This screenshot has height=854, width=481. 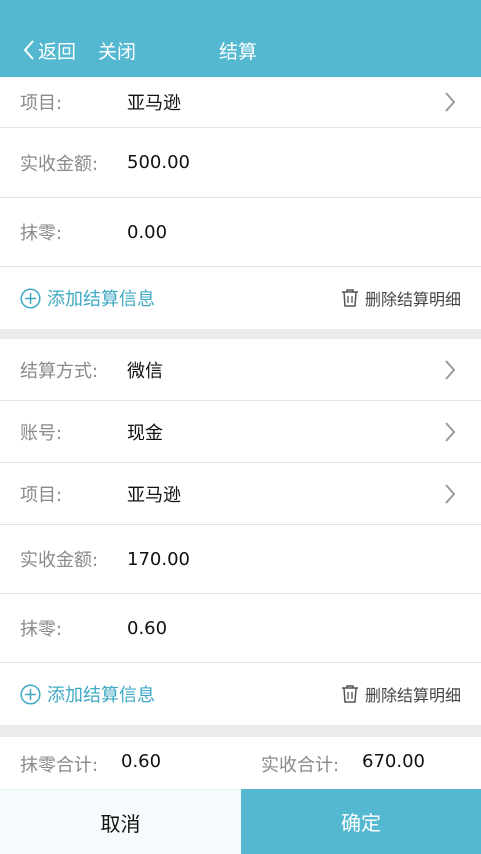 What do you see at coordinates (240, 763) in the screenshot?
I see `totals-summary: 抹零合计: 0.60 实收合计: 670.00` at bounding box center [240, 763].